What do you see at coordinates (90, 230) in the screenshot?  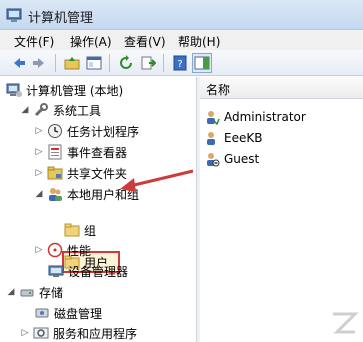 I see `tree-label: 组` at bounding box center [90, 230].